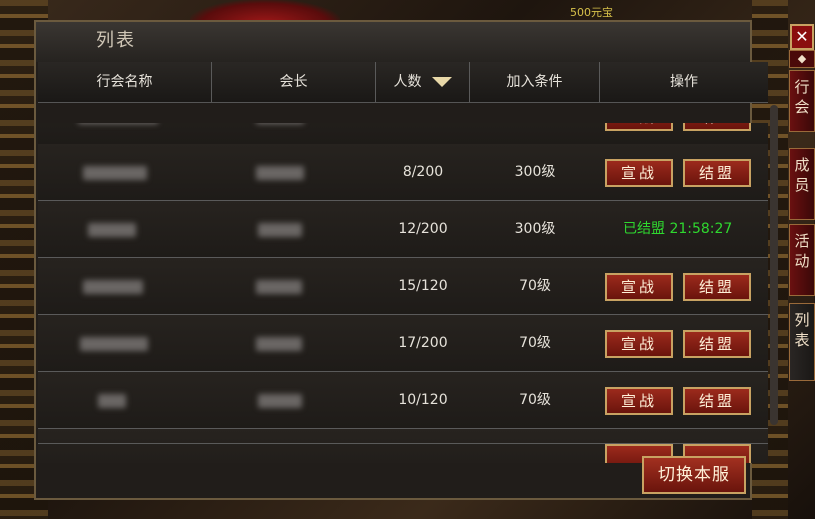  Describe the element at coordinates (423, 286) in the screenshot. I see `members-count: 15/120` at that location.